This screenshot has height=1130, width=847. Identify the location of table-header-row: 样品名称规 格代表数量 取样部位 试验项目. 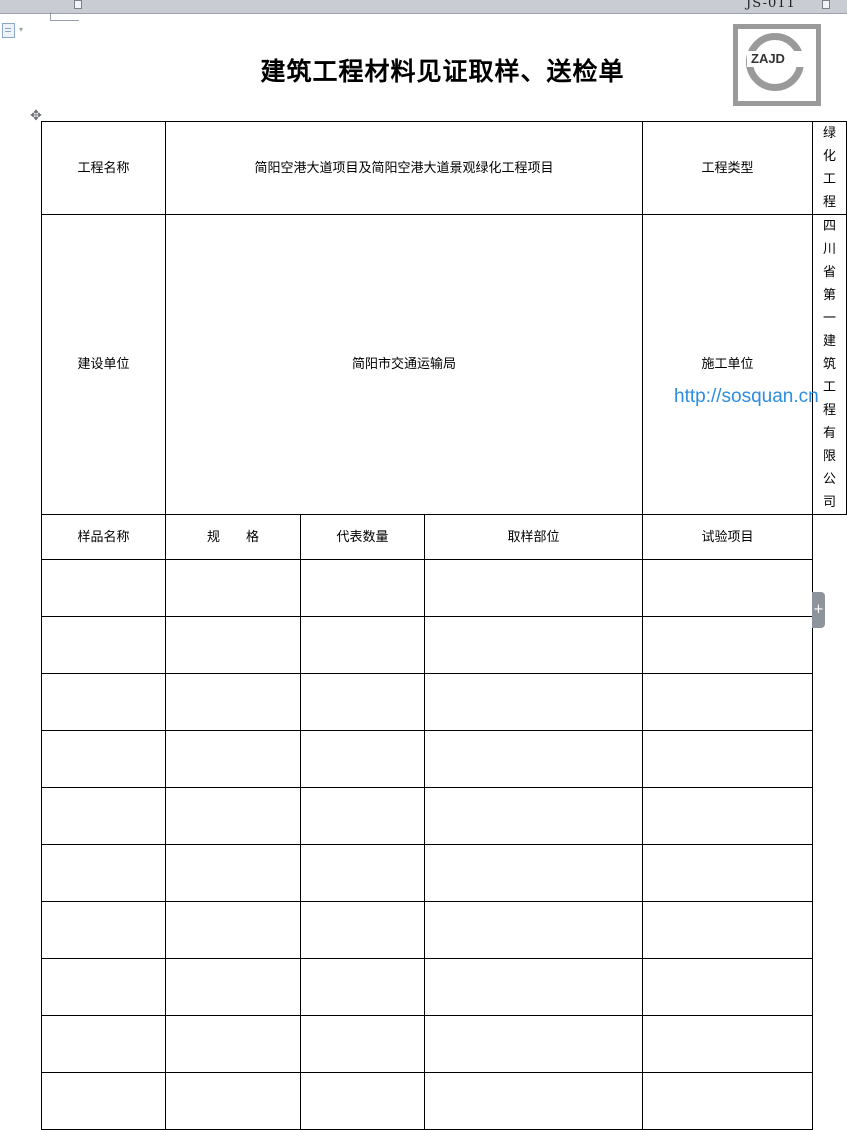
(444, 537).